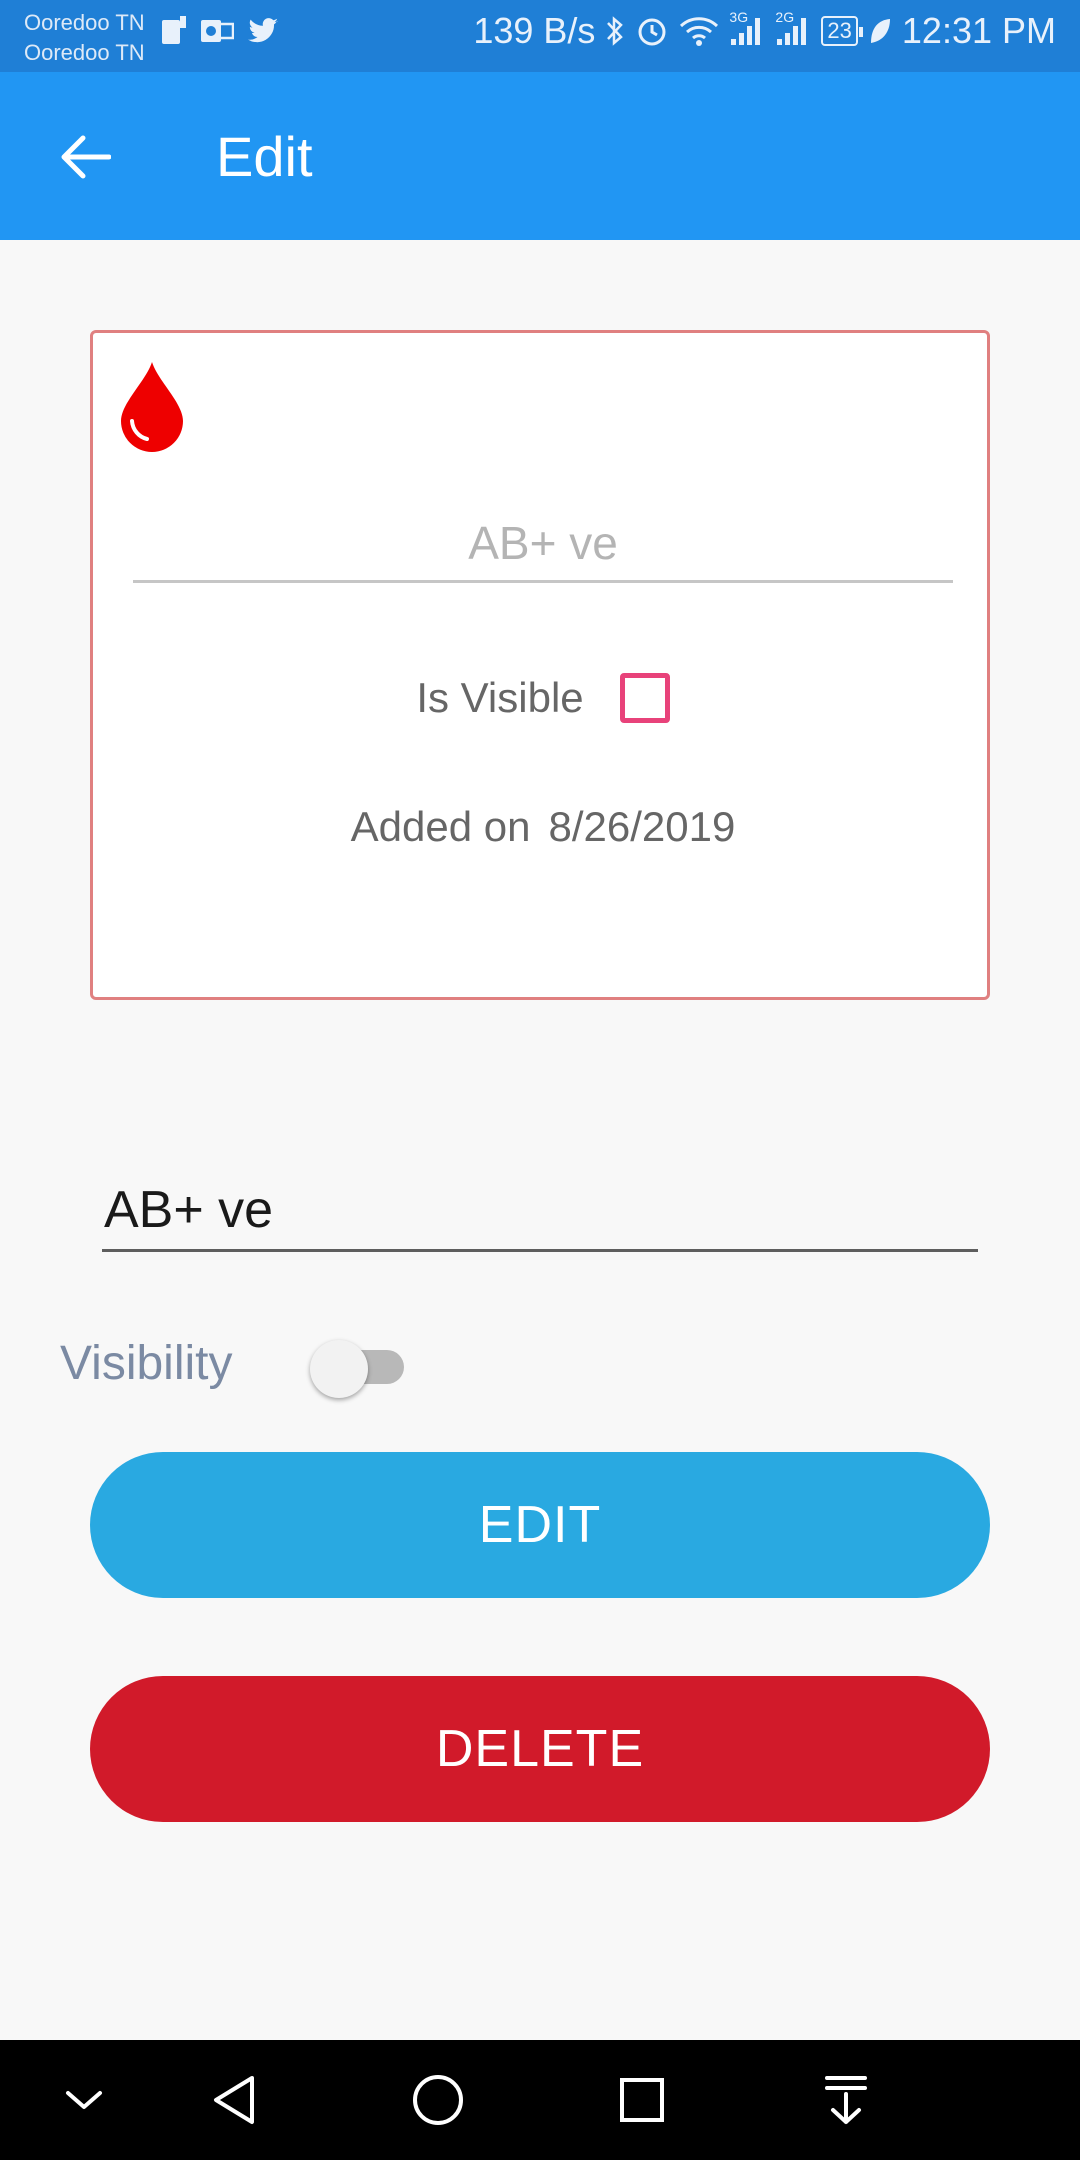 The width and height of the screenshot is (1080, 2160). I want to click on alarm-icon, so click(652, 31).